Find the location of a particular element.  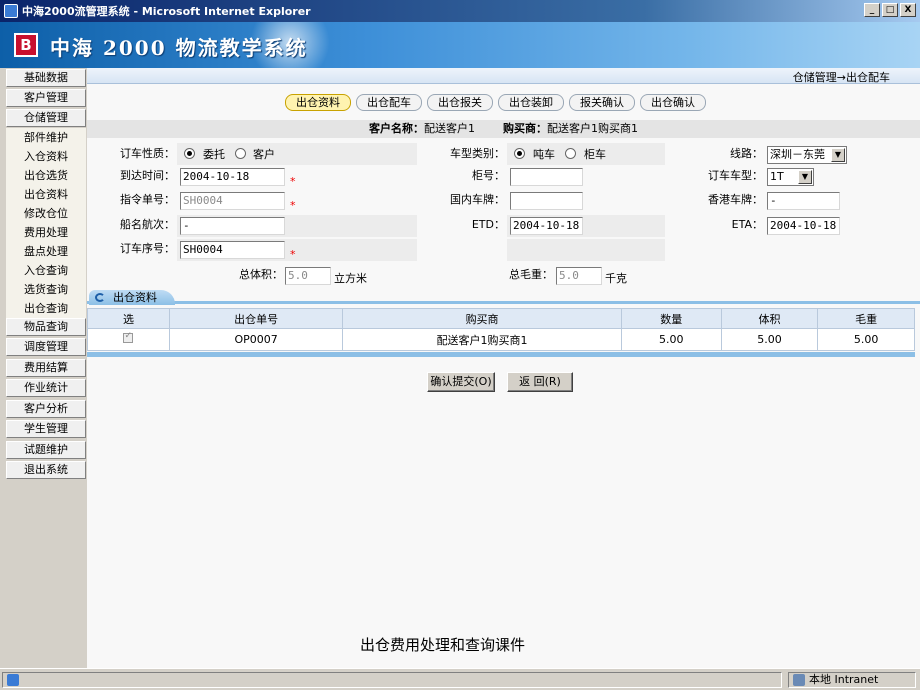

table-footer-bar is located at coordinates (501, 354).